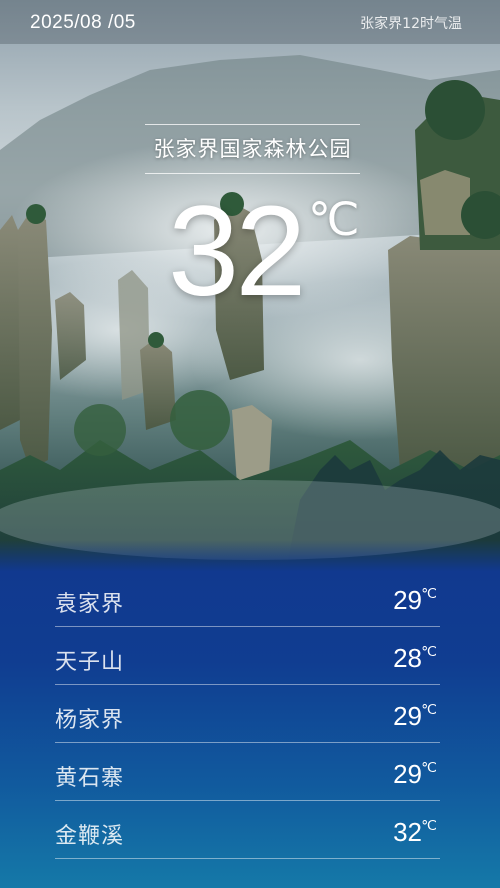 The image size is (500, 888). I want to click on main-temperature: 32, so click(237, 251).